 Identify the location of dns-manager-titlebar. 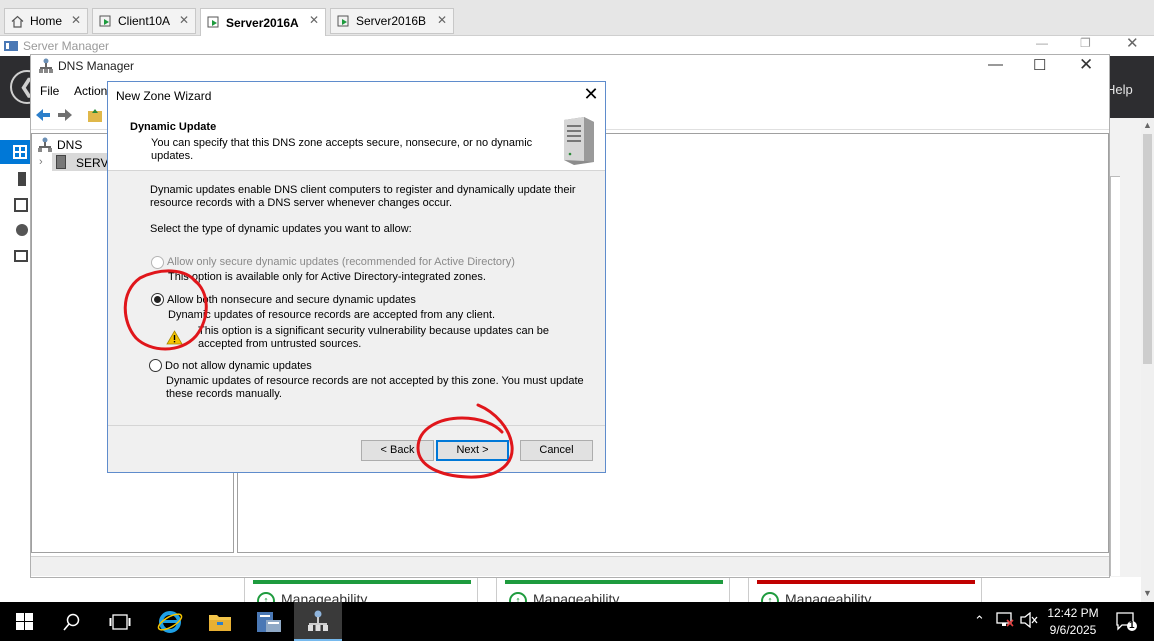
(570, 67).